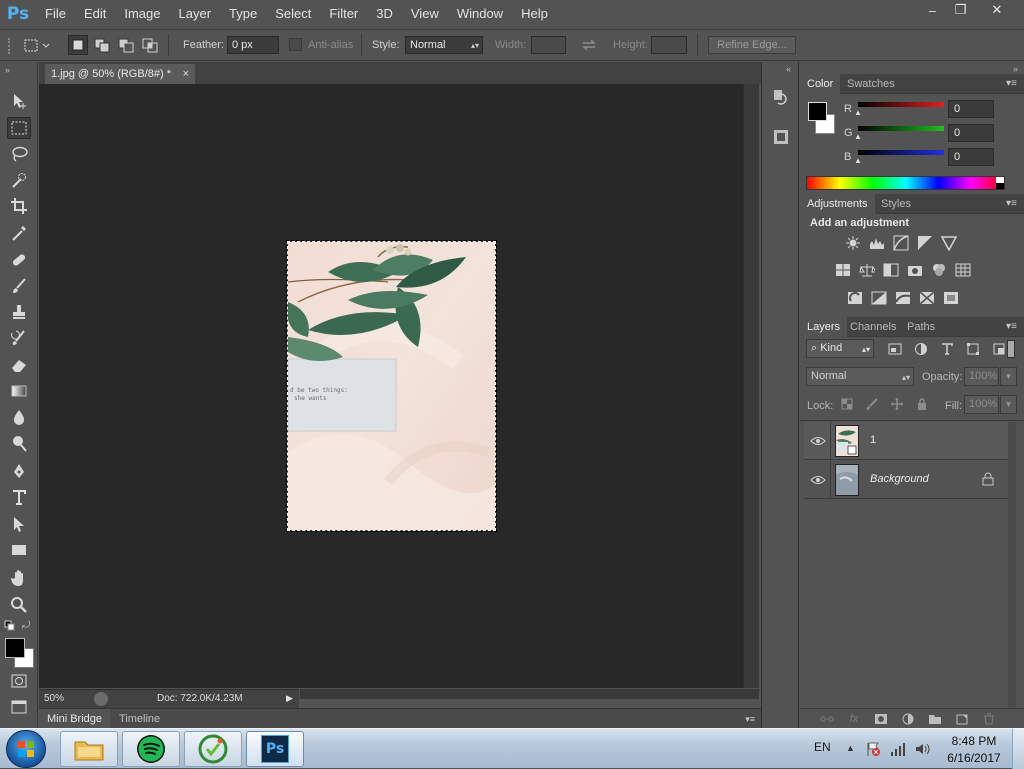  Describe the element at coordinates (1013, 204) in the screenshot. I see `adjustments-panel-menu-icon: ▾≡` at that location.